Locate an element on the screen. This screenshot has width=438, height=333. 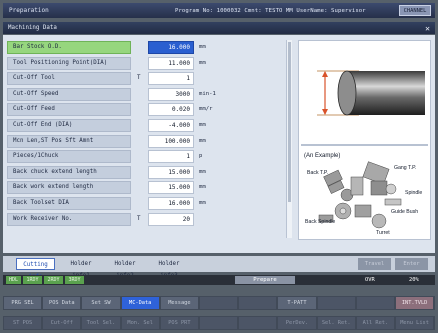
fkey-row1-10: INT.TVLD is located at coordinates (415, 303).